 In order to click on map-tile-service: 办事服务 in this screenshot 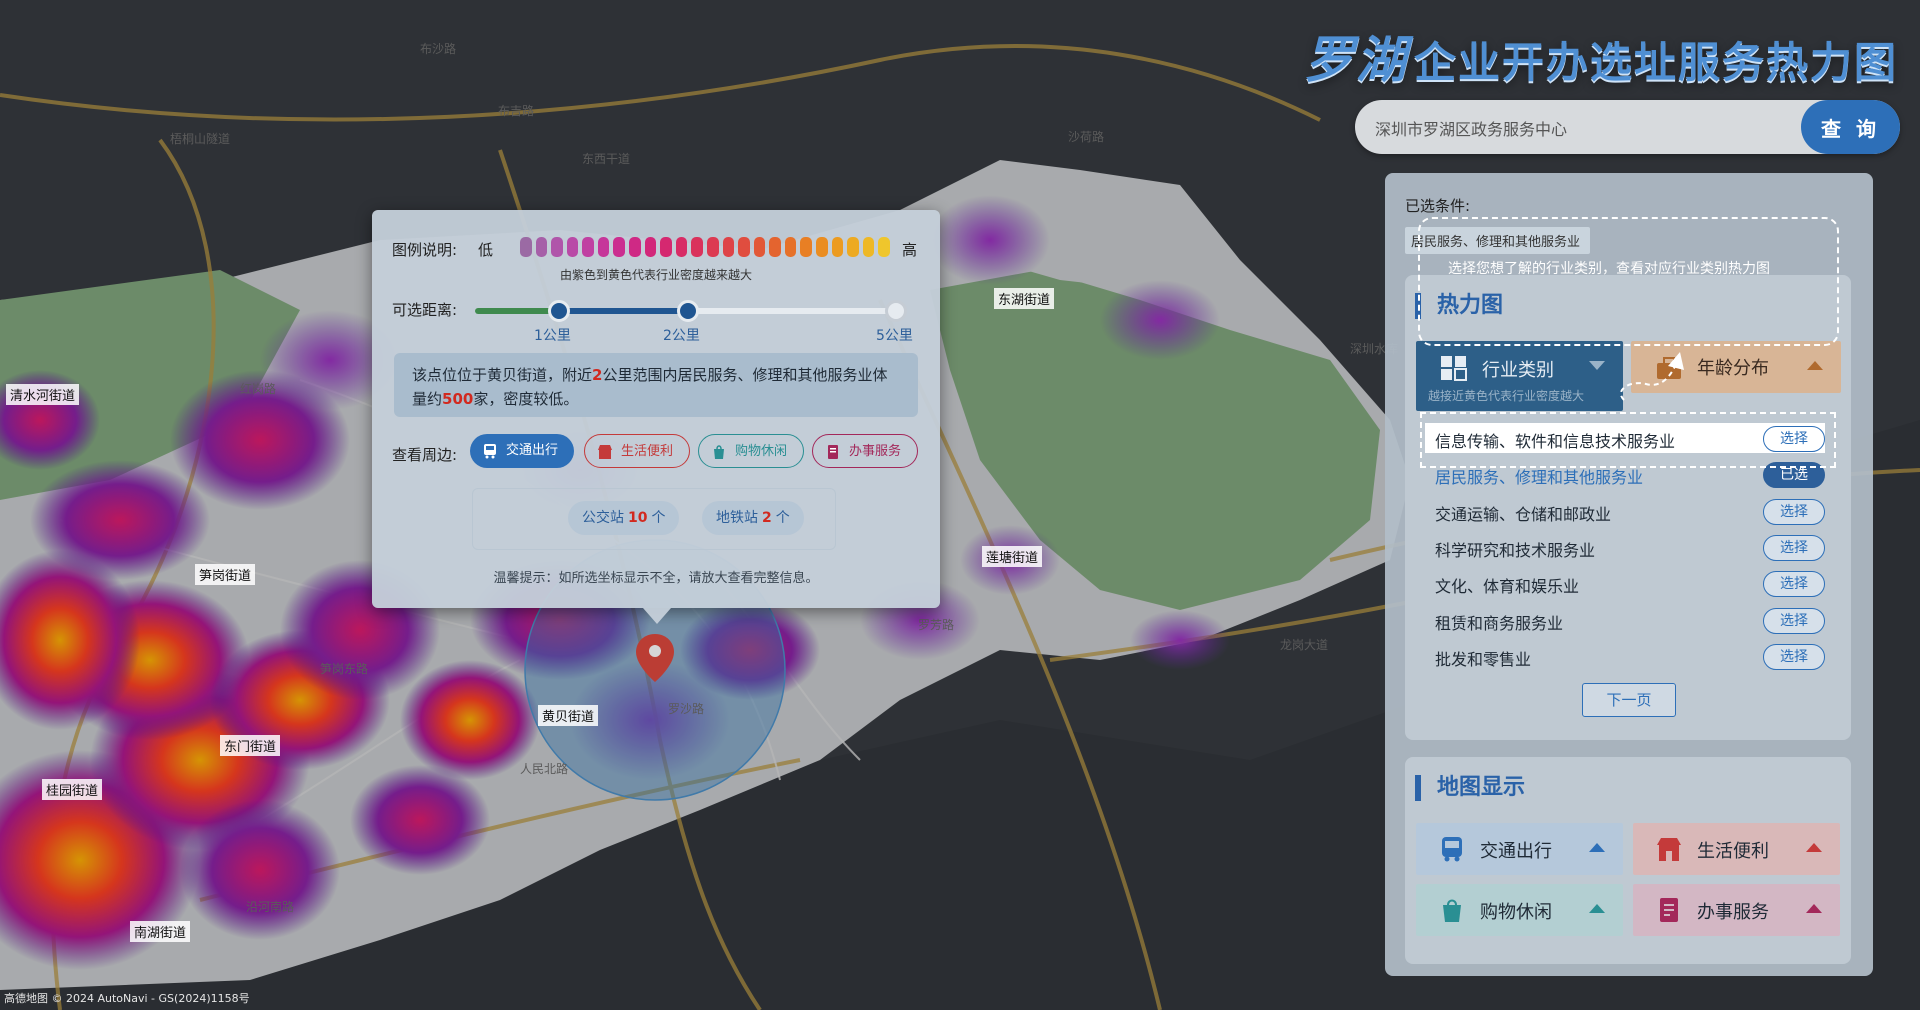, I will do `click(1736, 910)`.